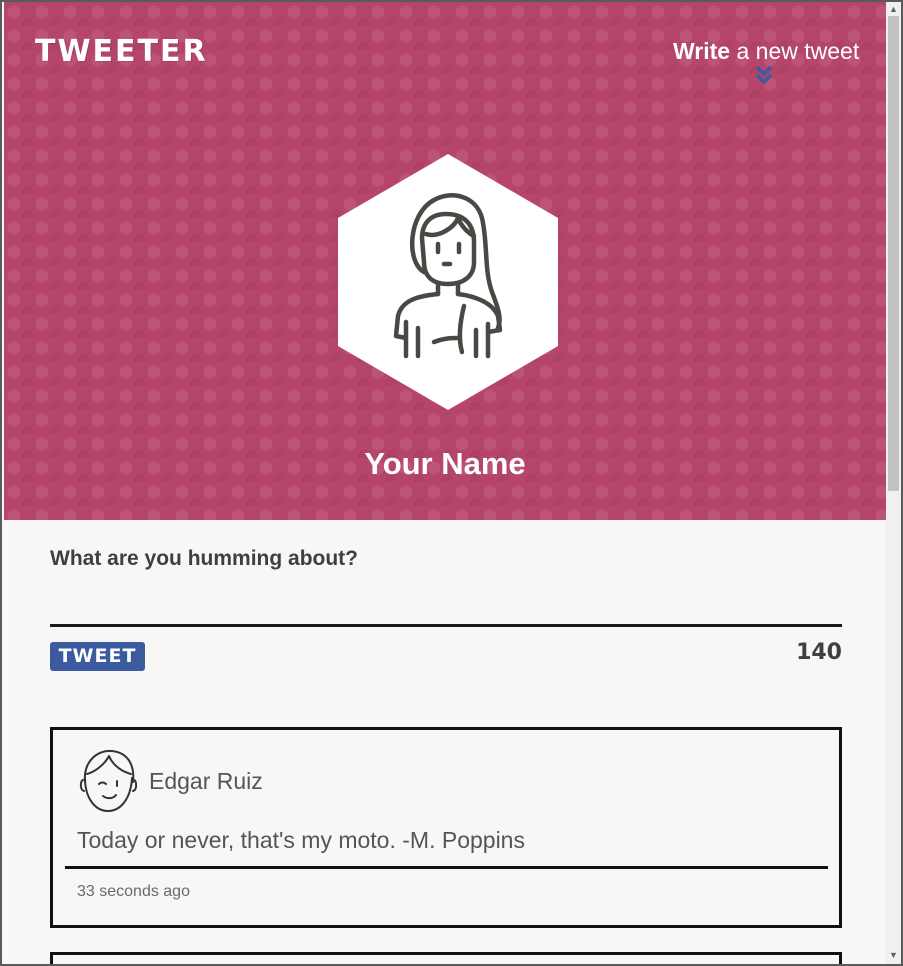  What do you see at coordinates (893, 9) in the screenshot?
I see `scroll-up-arrow-icon: ▲` at bounding box center [893, 9].